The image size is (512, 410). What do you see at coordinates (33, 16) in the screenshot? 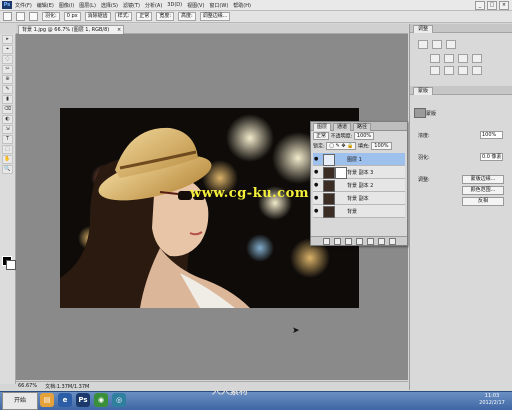
I see `add-selection-icon` at bounding box center [33, 16].